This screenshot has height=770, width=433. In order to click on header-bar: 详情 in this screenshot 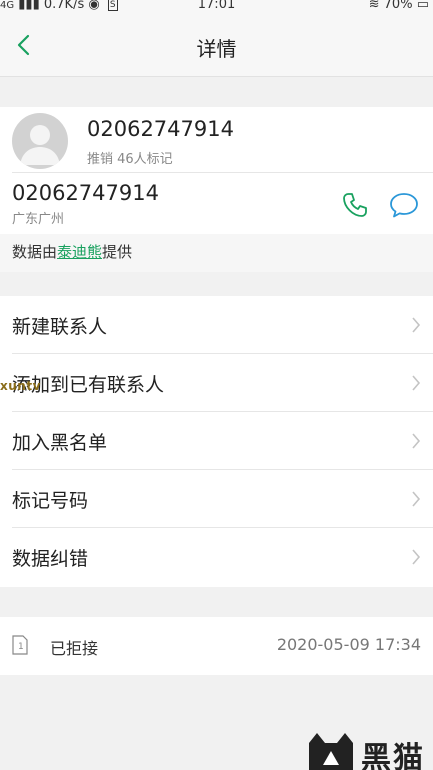, I will do `click(216, 45)`.